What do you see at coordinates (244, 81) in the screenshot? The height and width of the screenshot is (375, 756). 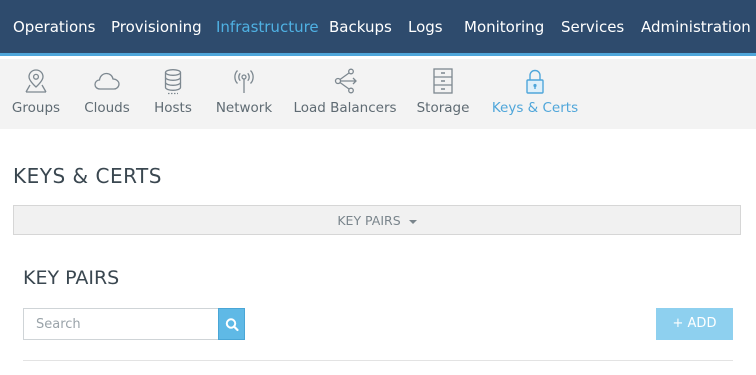 I see `antenna-icon` at bounding box center [244, 81].